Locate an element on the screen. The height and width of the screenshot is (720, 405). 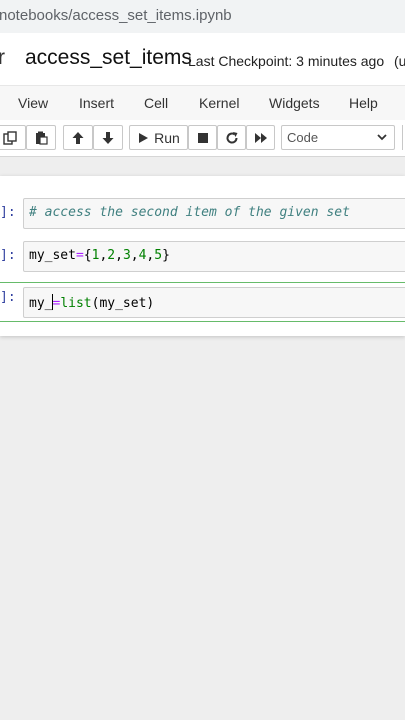
stop-icon is located at coordinates (202, 137).